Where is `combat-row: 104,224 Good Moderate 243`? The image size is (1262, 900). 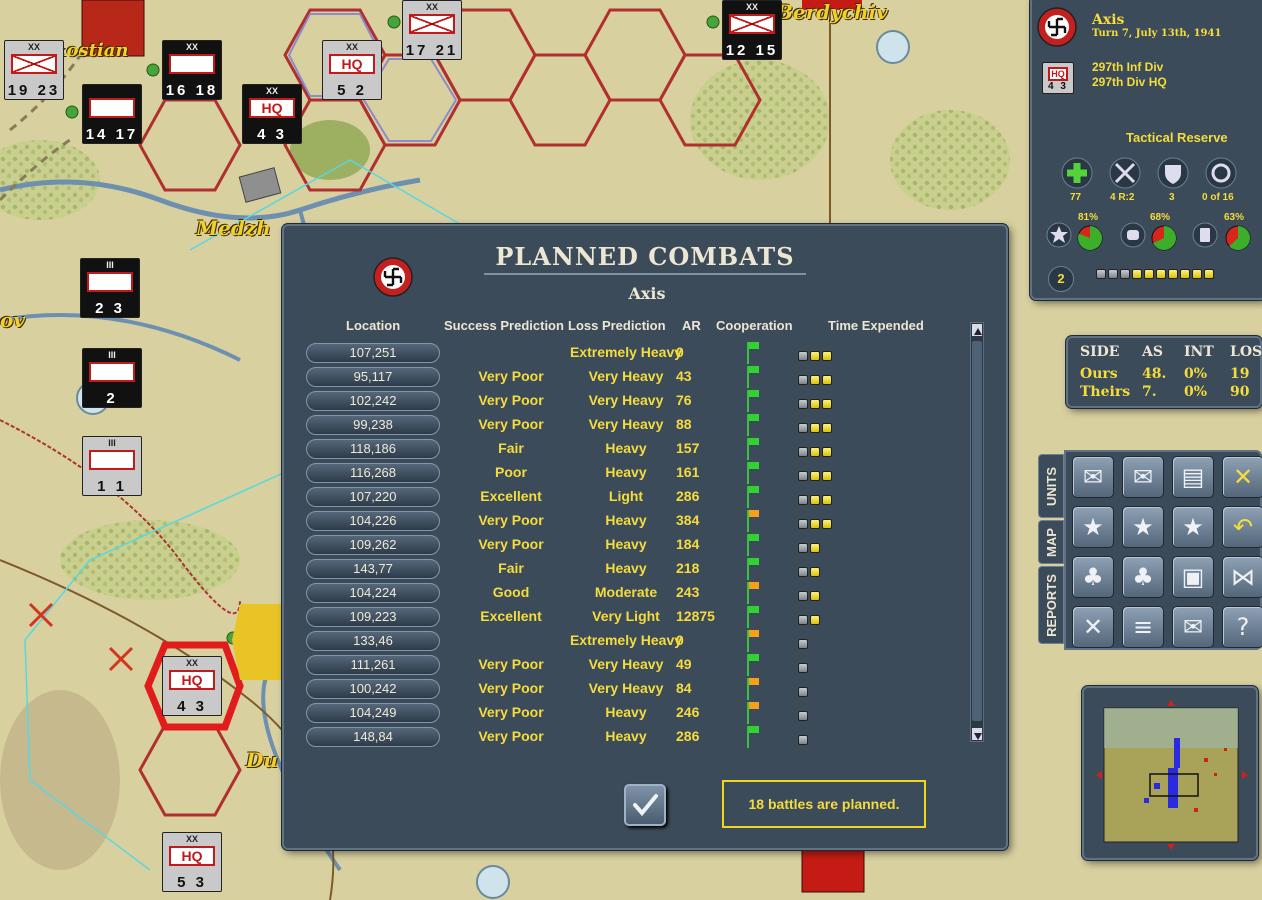 combat-row: 104,224 Good Moderate 243 is located at coordinates (641, 593).